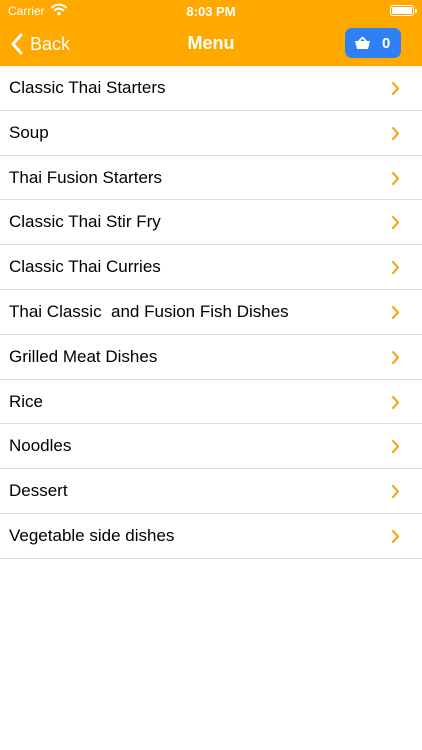  What do you see at coordinates (211, 447) in the screenshot?
I see `menu-category-row: Noodles` at bounding box center [211, 447].